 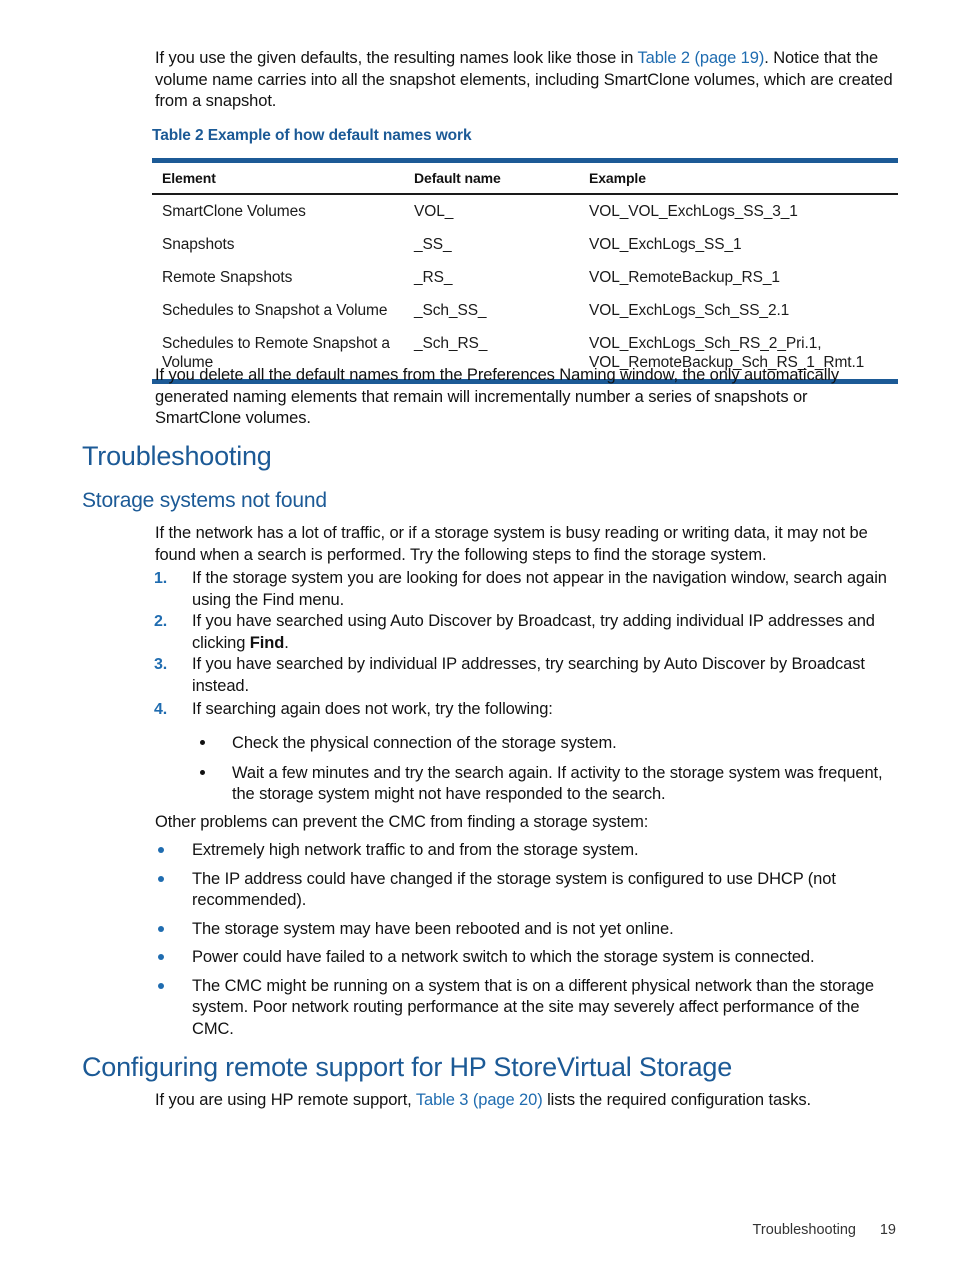 What do you see at coordinates (177, 456) in the screenshot?
I see `page-title-troubleshooting: Troubleshooting` at bounding box center [177, 456].